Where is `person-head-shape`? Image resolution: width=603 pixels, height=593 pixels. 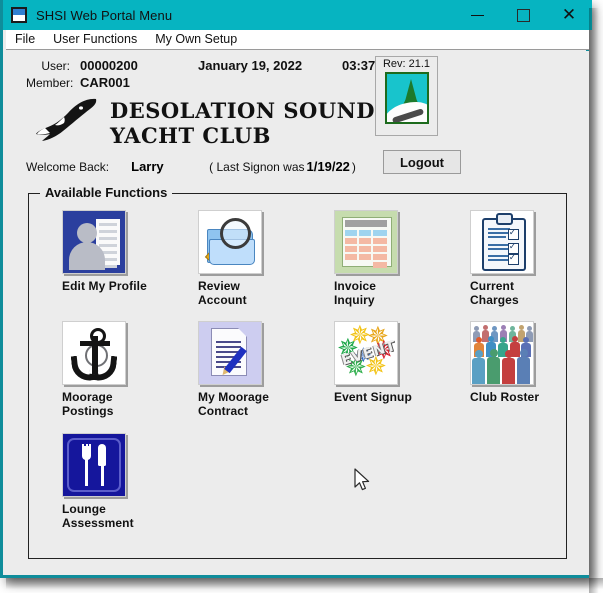 person-head-shape is located at coordinates (87, 233).